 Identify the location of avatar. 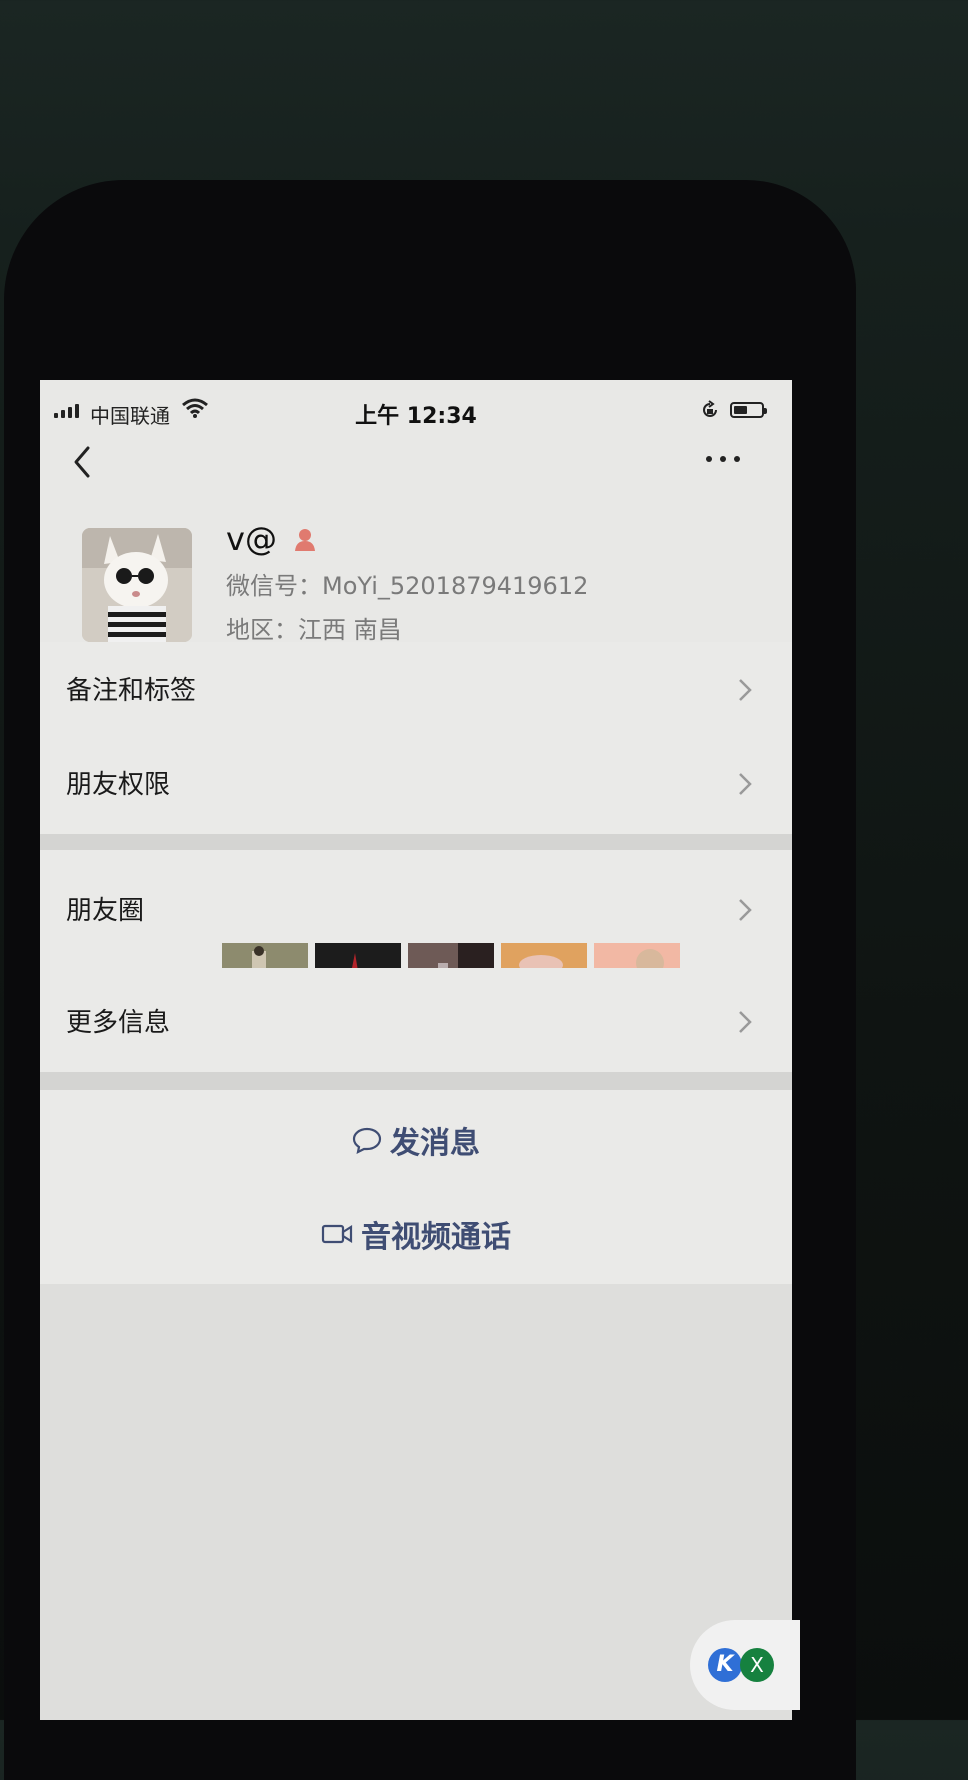
(137, 585).